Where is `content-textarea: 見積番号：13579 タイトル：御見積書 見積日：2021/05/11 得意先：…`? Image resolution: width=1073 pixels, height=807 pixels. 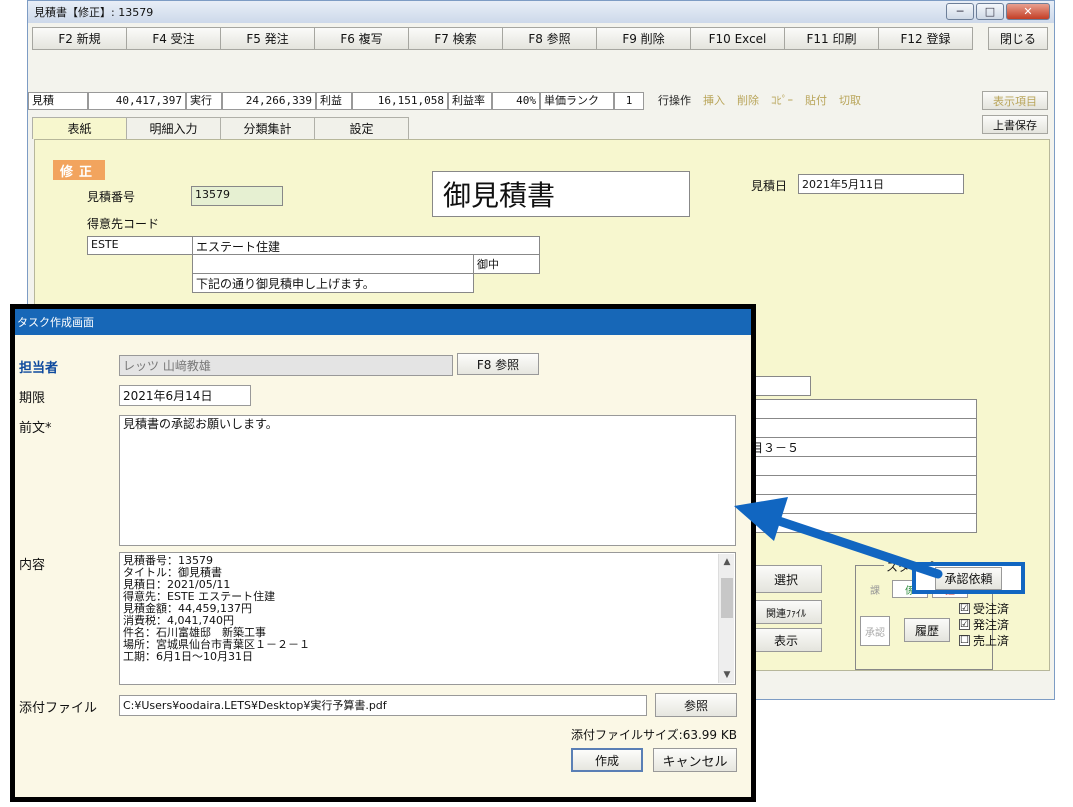
content-textarea: 見積番号：13579 タイトル：御見積書 見積日：2021/05/11 得意先：… is located at coordinates (427, 618).